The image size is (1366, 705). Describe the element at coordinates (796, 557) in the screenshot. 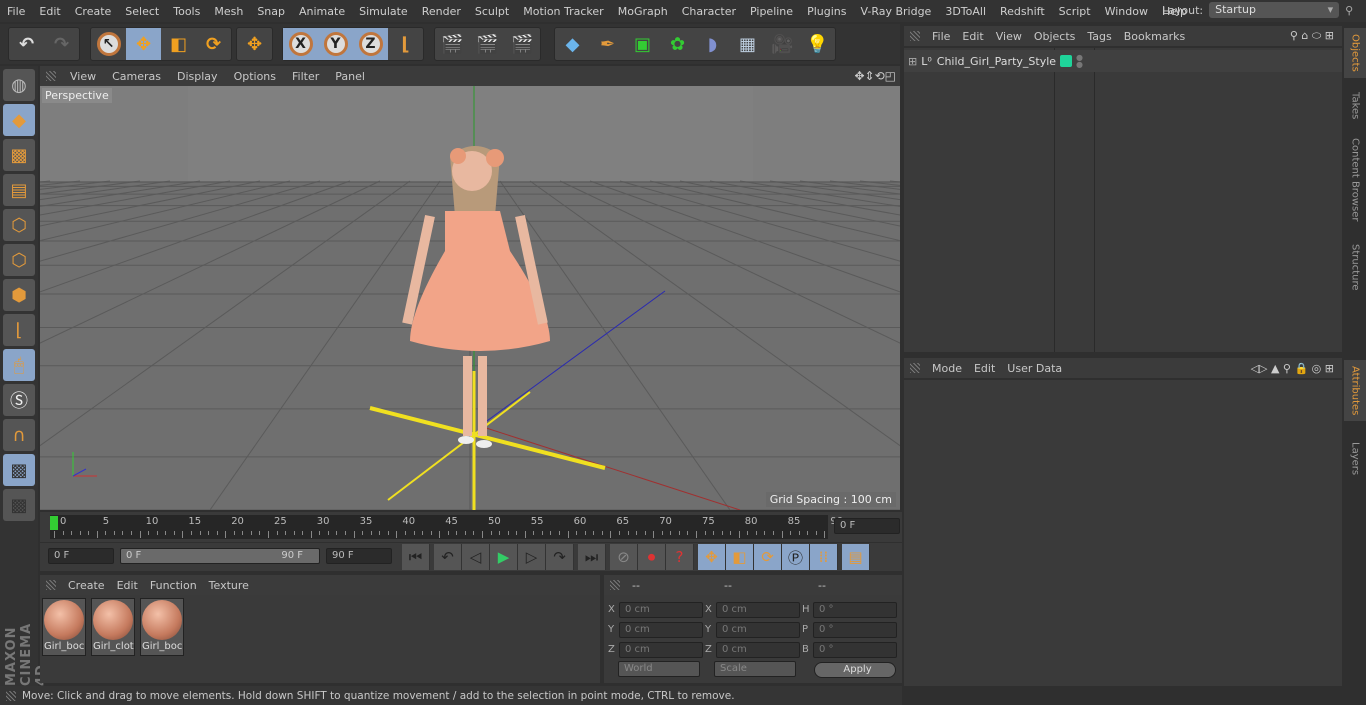

I see `key-parameter-icon: Ⓟ` at that location.